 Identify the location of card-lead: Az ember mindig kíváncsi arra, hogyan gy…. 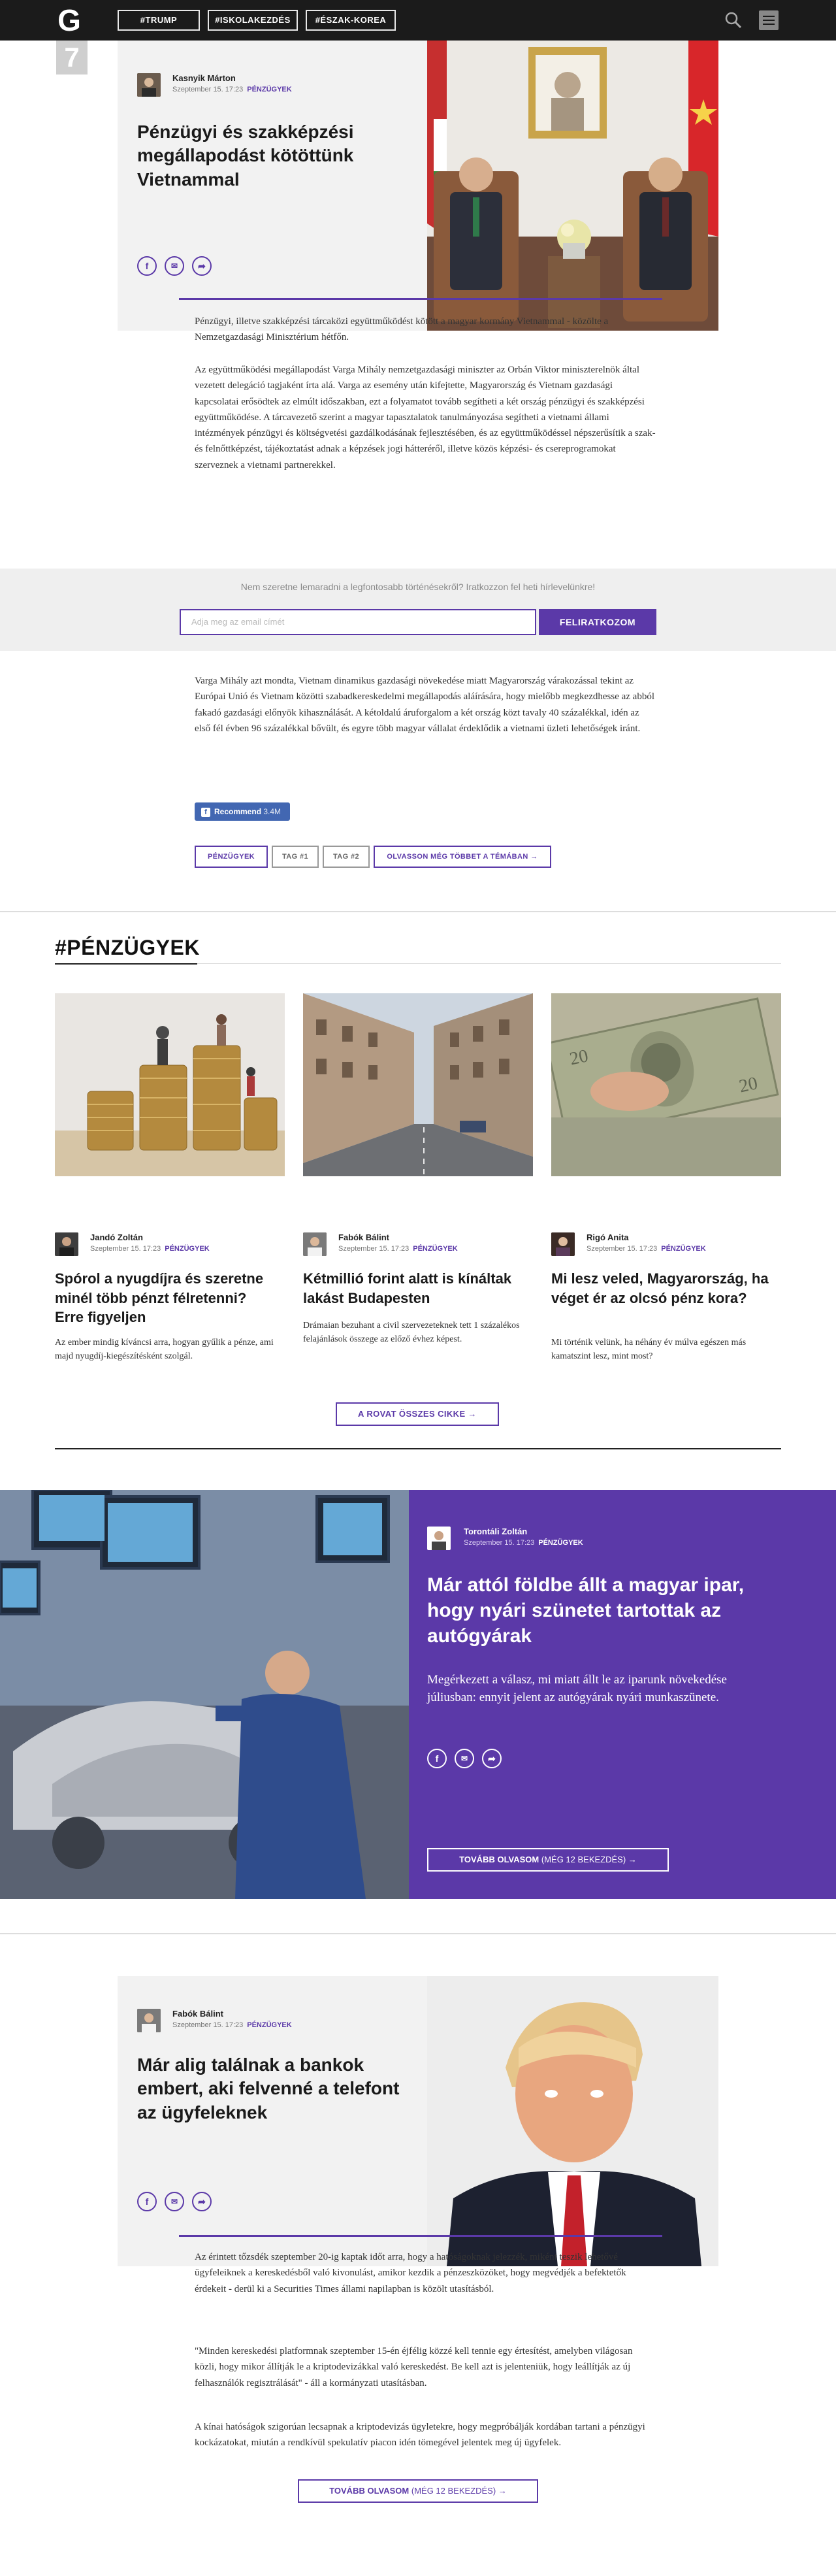
(164, 1349).